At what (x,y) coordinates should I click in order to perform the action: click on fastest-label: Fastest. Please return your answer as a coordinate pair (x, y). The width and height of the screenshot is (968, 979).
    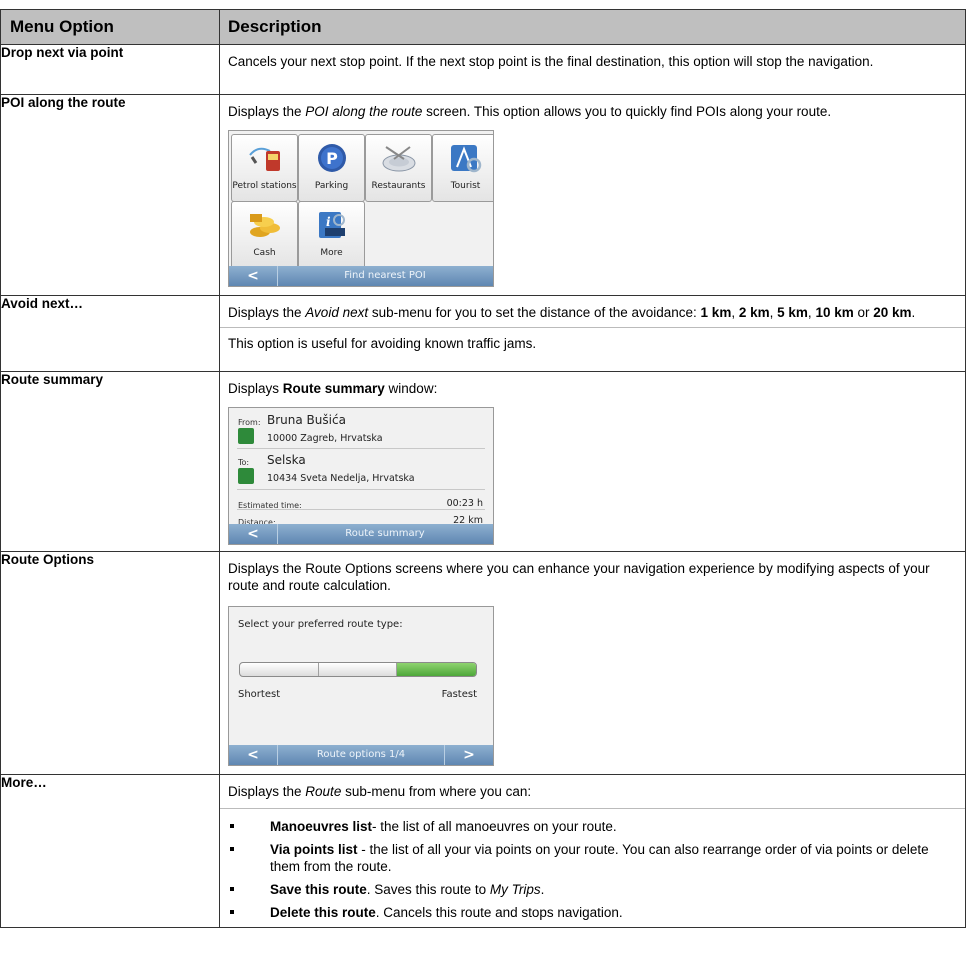
    Looking at the image, I should click on (459, 694).